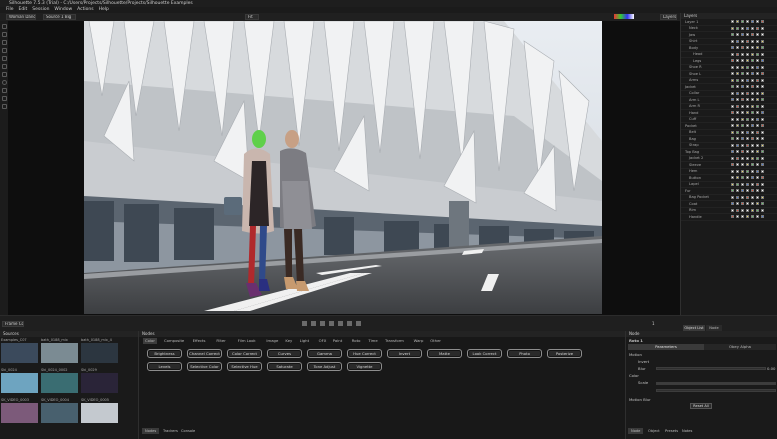 This screenshot has height=439, width=777. What do you see at coordinates (4, 66) in the screenshot?
I see `magnetic-tool-icon` at bounding box center [4, 66].